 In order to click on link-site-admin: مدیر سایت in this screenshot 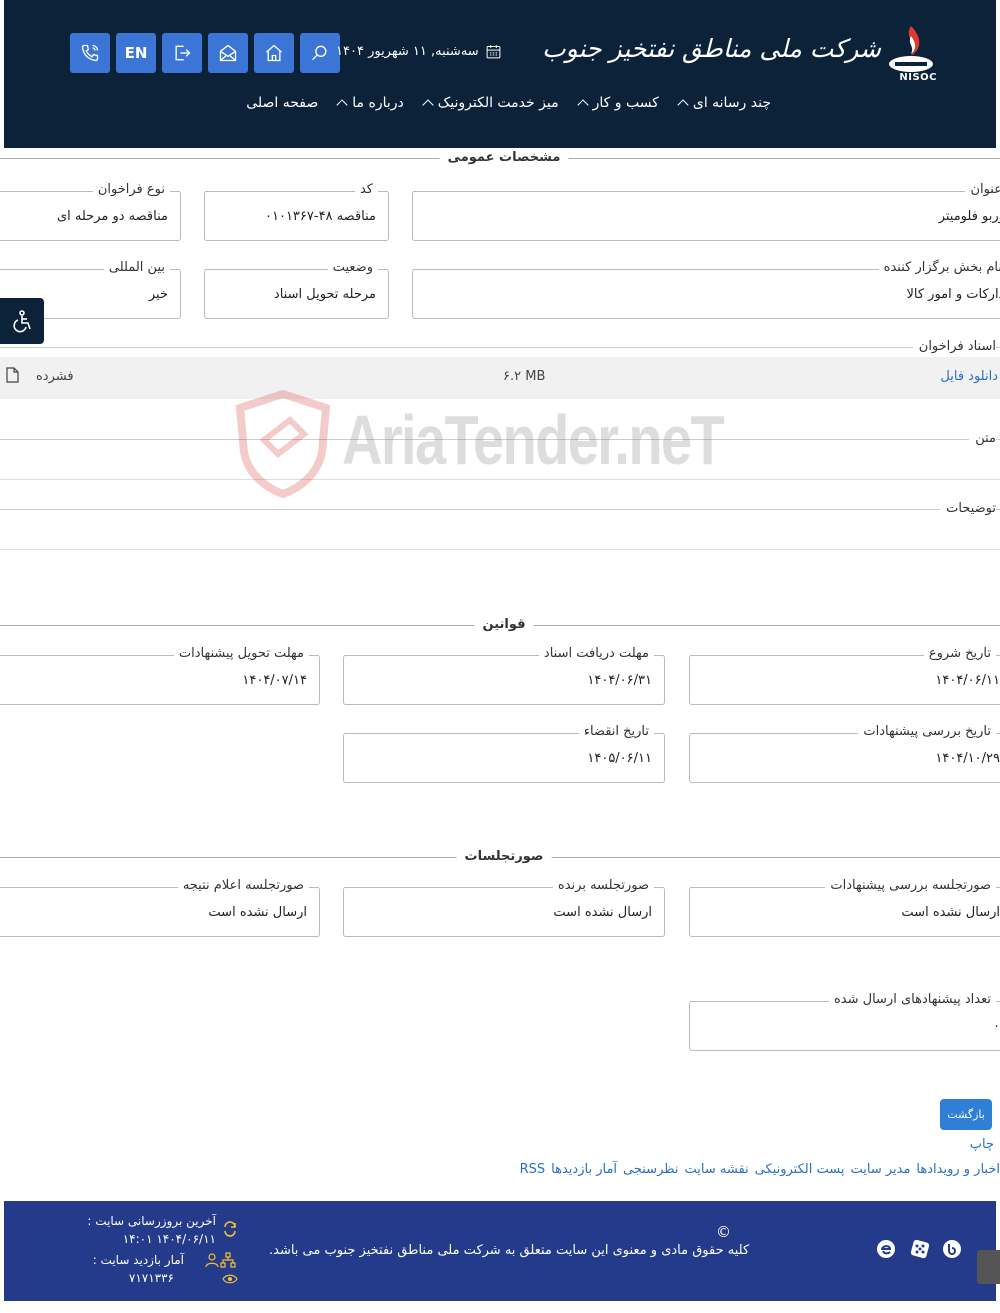, I will do `click(880, 1169)`.